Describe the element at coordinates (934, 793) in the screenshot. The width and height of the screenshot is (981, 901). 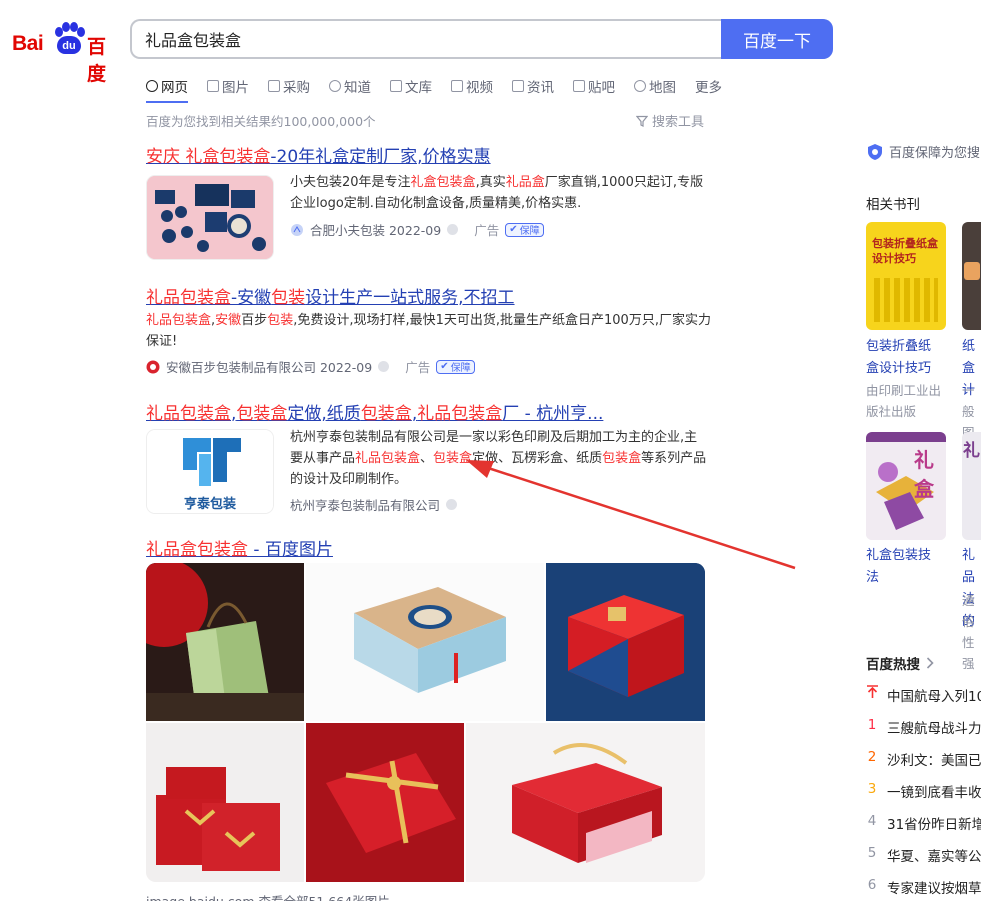
I see `hot-search-text: 一镜到底看丰收` at that location.